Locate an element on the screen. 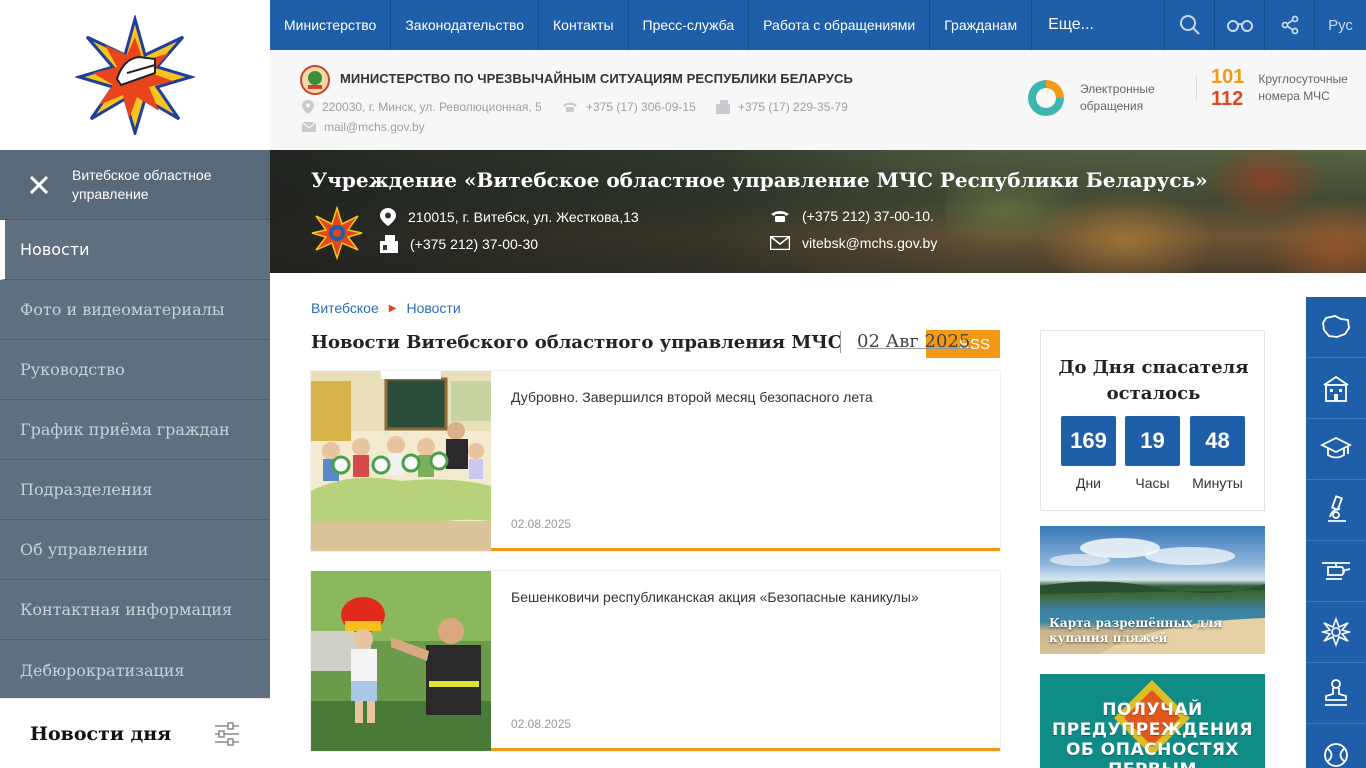 The image size is (1366, 768). nav-legislation: Законодательство is located at coordinates (465, 25).